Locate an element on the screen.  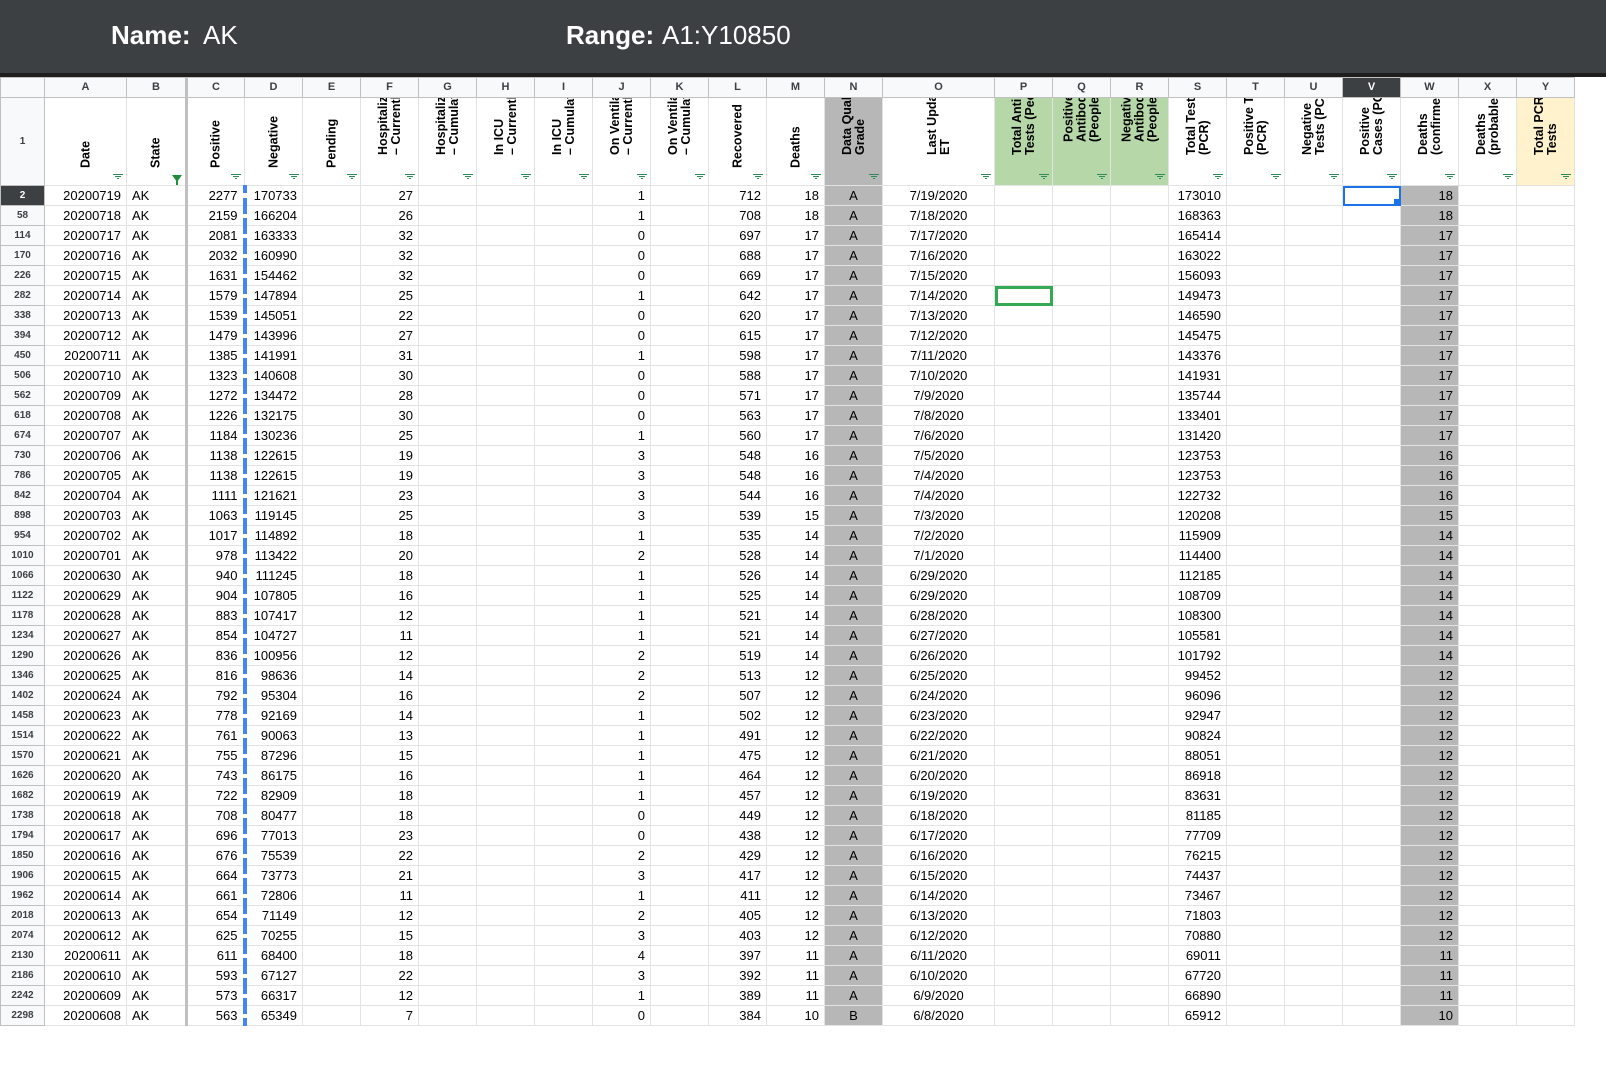
row-header: 1010 is located at coordinates (22, 555).